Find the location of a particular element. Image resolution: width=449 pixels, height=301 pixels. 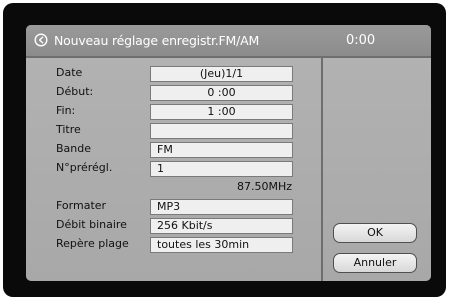

start-label: Début: is located at coordinates (75, 91).